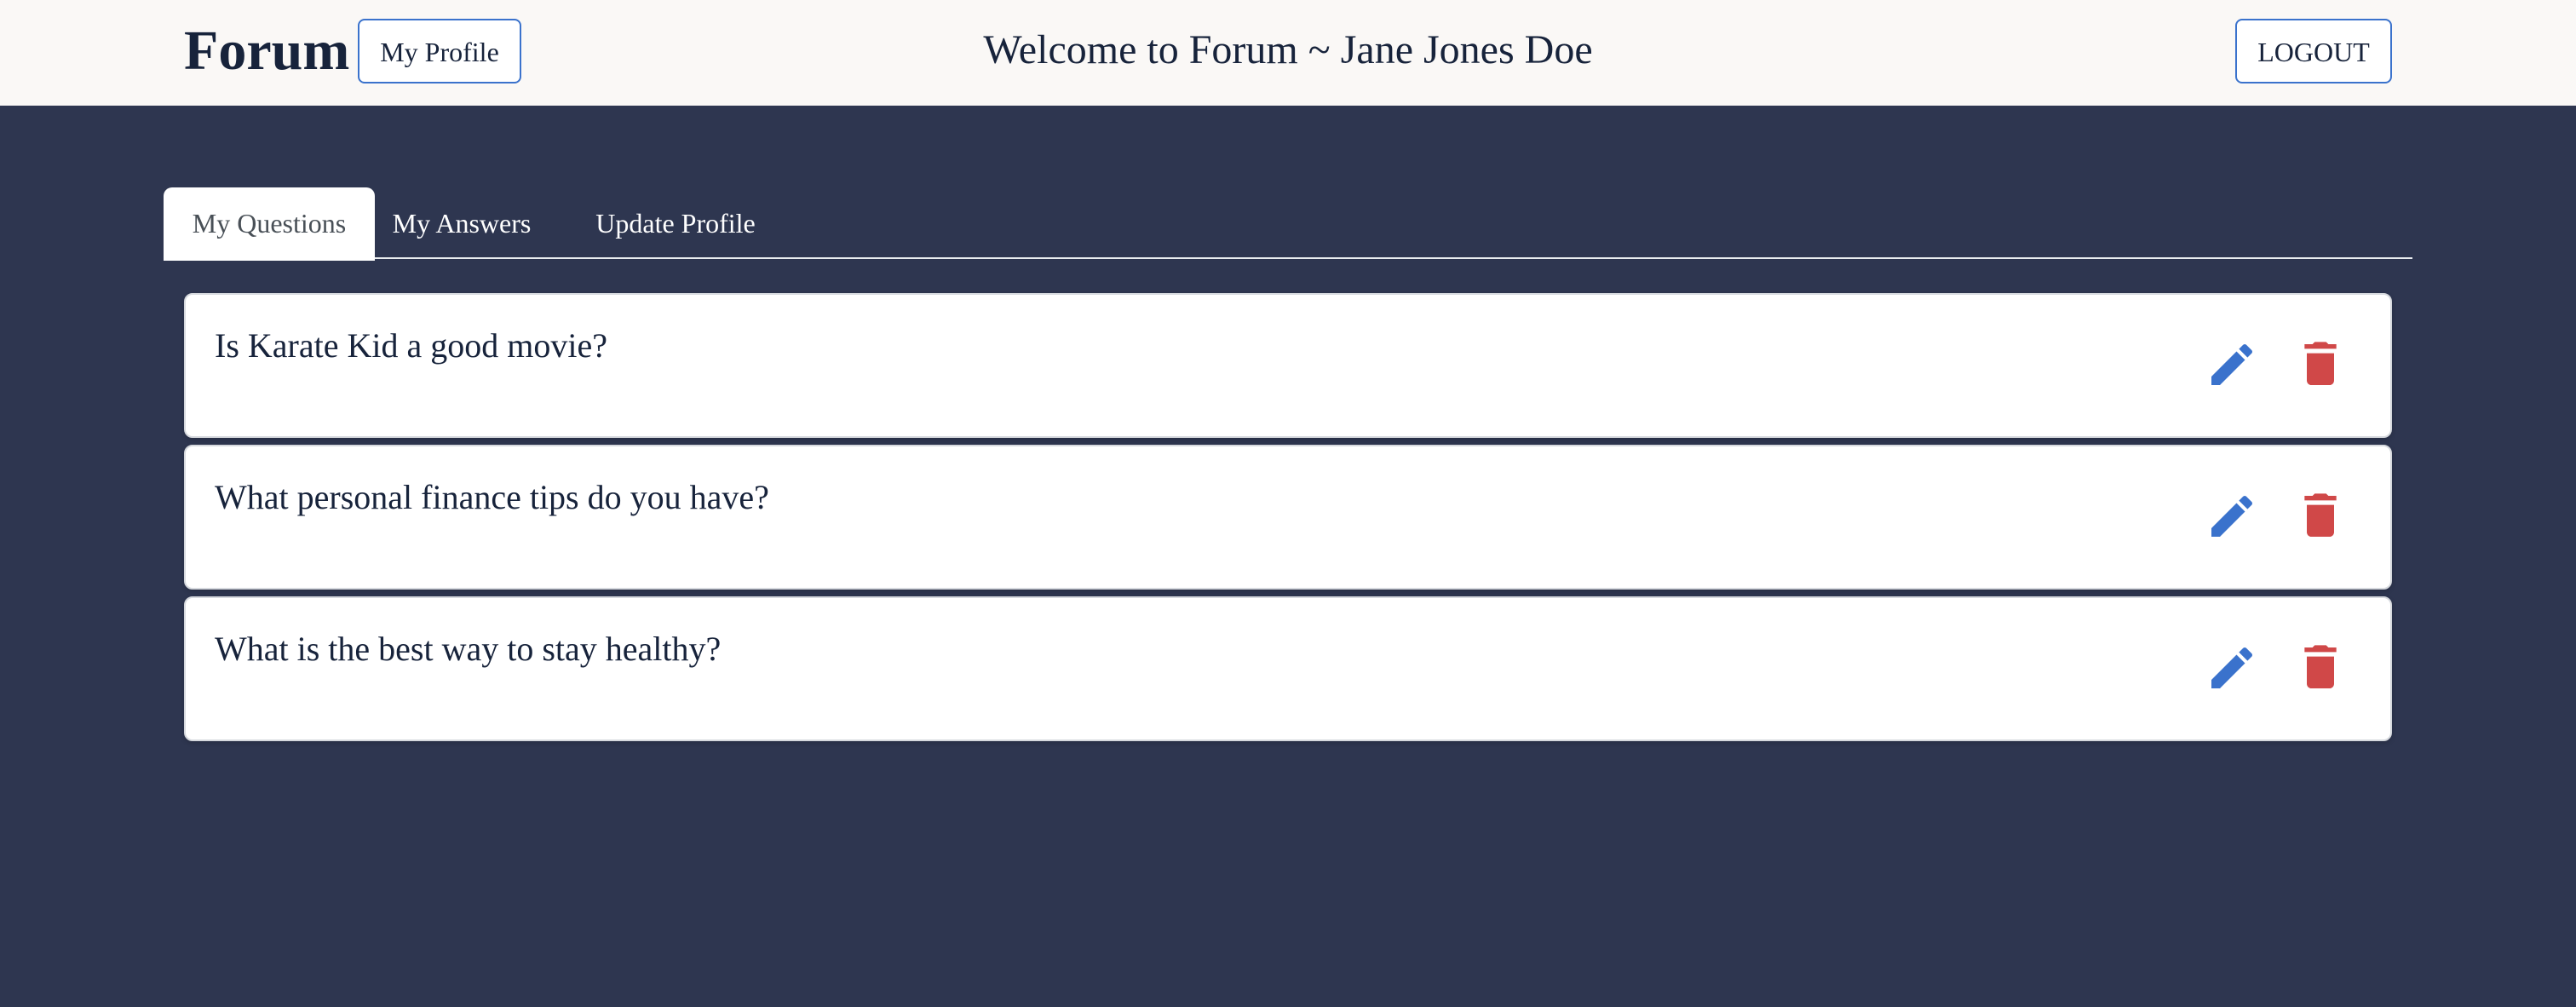 This screenshot has width=2576, height=1007. Describe the element at coordinates (1288, 668) in the screenshot. I see `question-card: What is the best way to stay healthy?` at that location.